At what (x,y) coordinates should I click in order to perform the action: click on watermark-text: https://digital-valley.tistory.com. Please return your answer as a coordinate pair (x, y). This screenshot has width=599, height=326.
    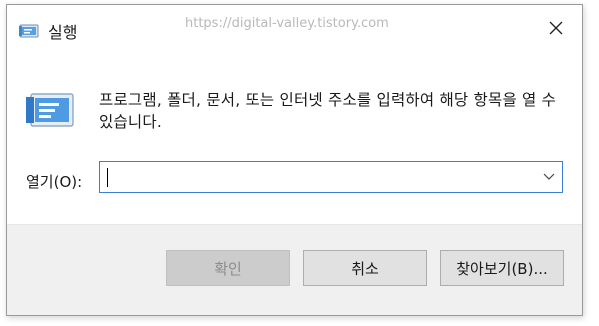
    Looking at the image, I should click on (287, 23).